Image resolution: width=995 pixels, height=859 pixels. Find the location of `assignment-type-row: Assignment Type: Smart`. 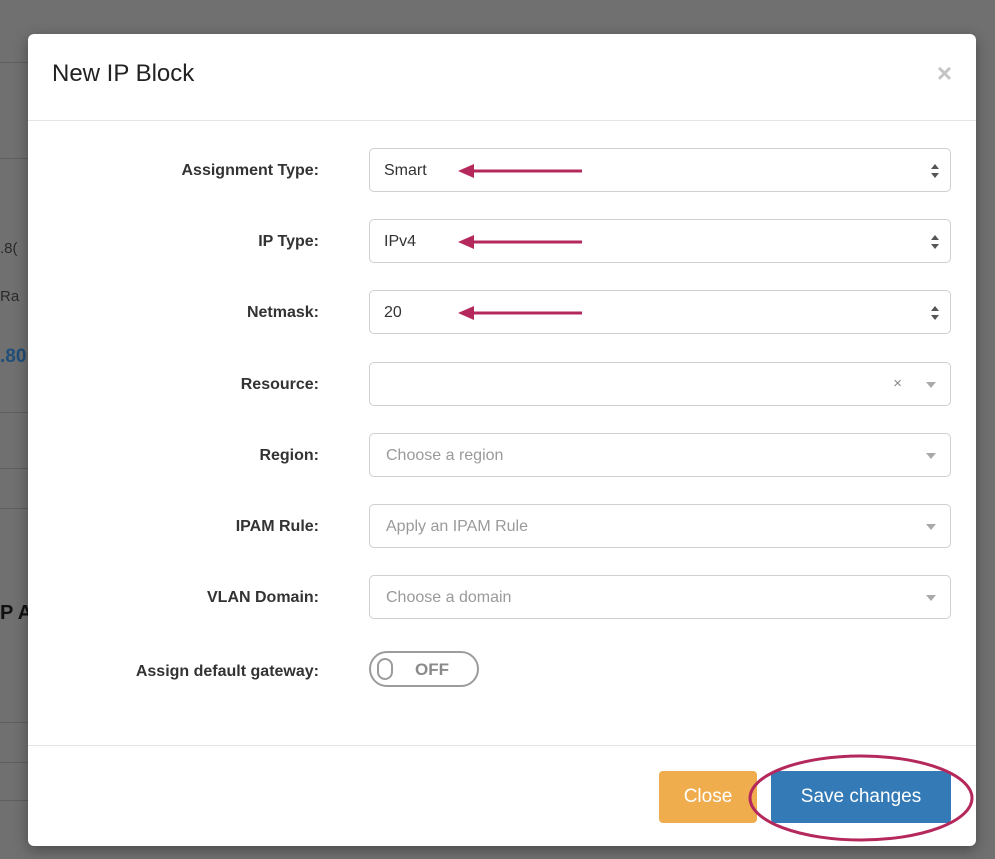

assignment-type-row: Assignment Type: Smart is located at coordinates (502, 171).